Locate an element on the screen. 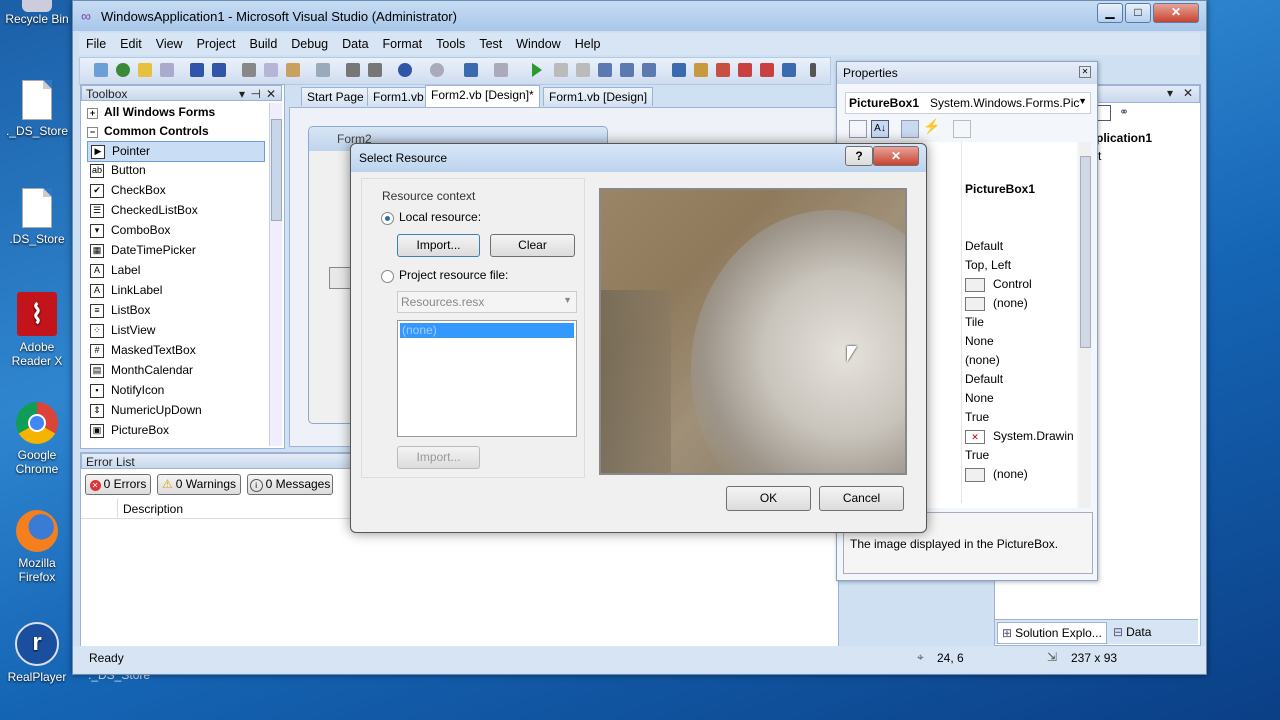  paste-icon is located at coordinates (293, 70).